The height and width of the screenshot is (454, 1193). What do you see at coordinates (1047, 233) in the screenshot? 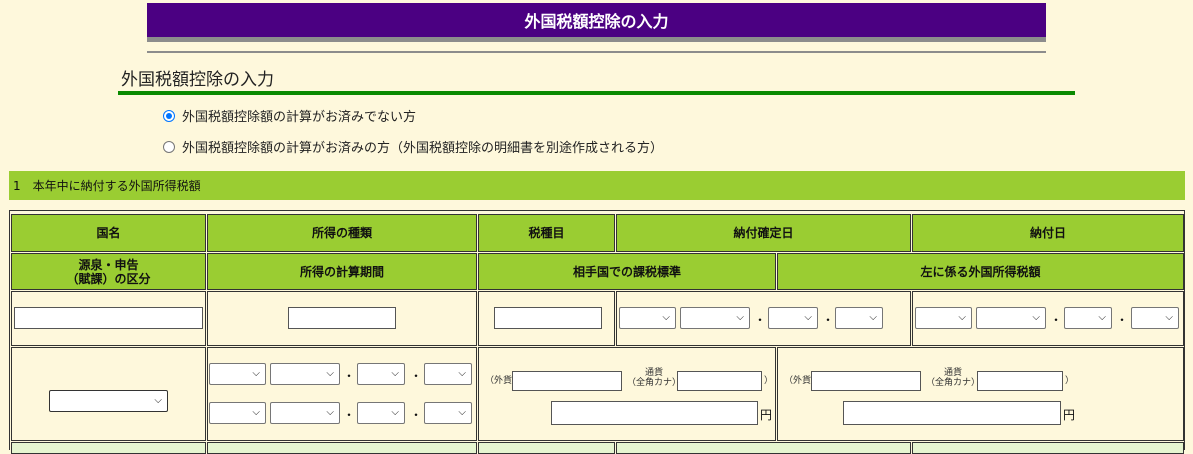
I see `header-text: 納付日` at bounding box center [1047, 233].